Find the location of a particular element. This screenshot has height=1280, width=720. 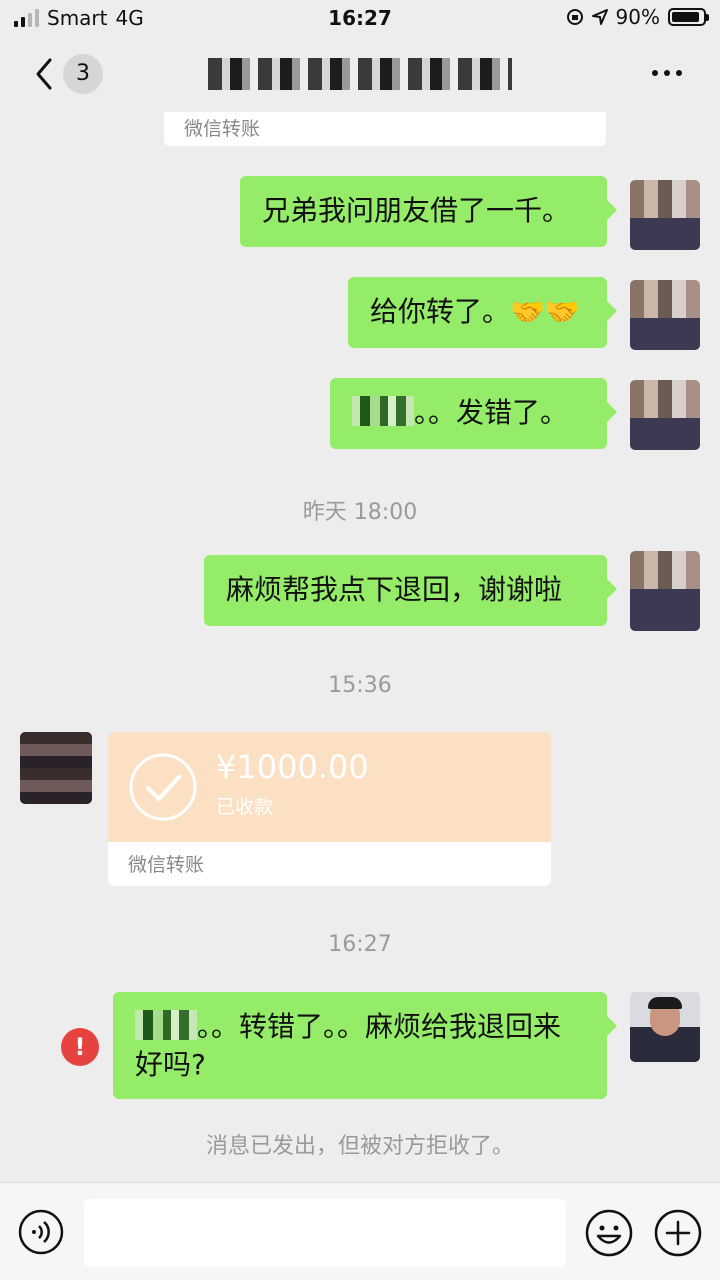

outgoing-message-bubble: 兄弟我问朋友借了一千。 is located at coordinates (428, 211).